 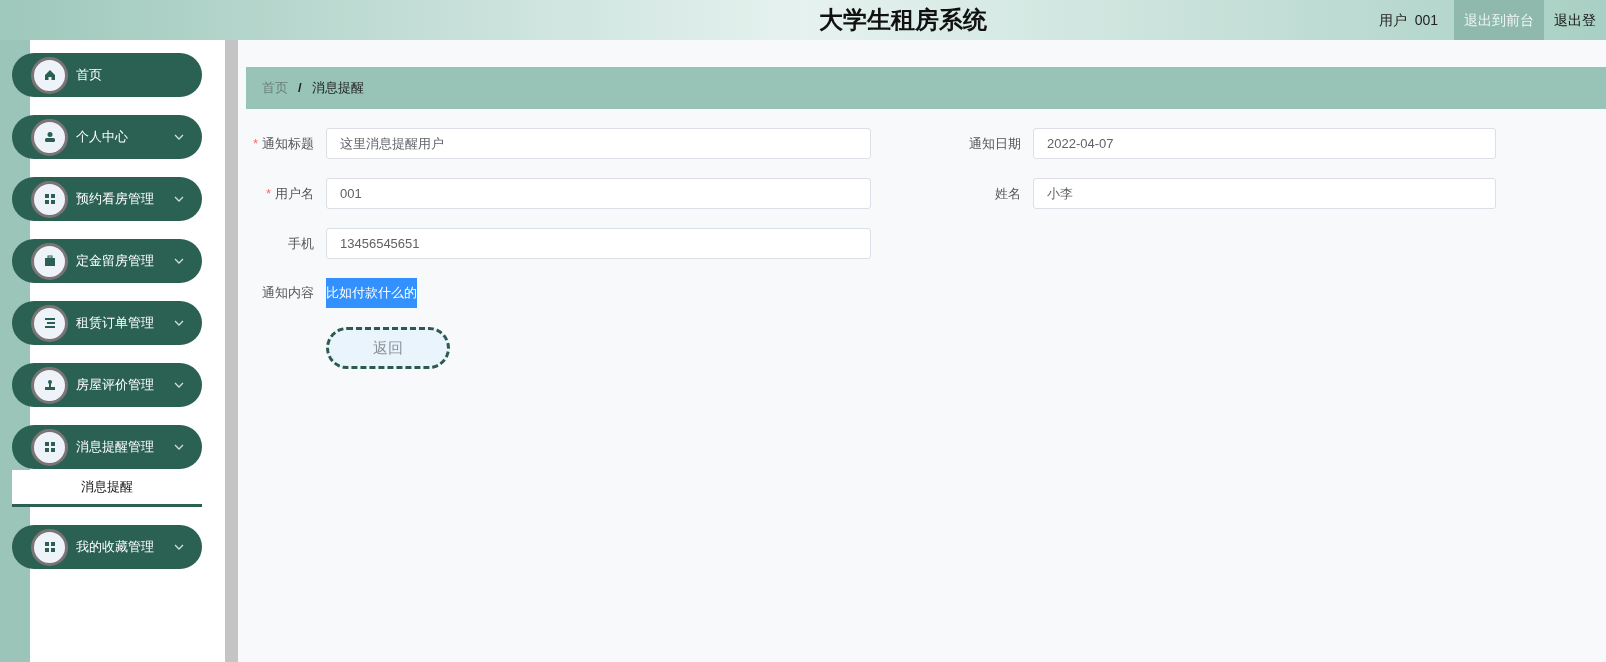 I want to click on menu-item: 我的收藏管理, so click(x=107, y=547).